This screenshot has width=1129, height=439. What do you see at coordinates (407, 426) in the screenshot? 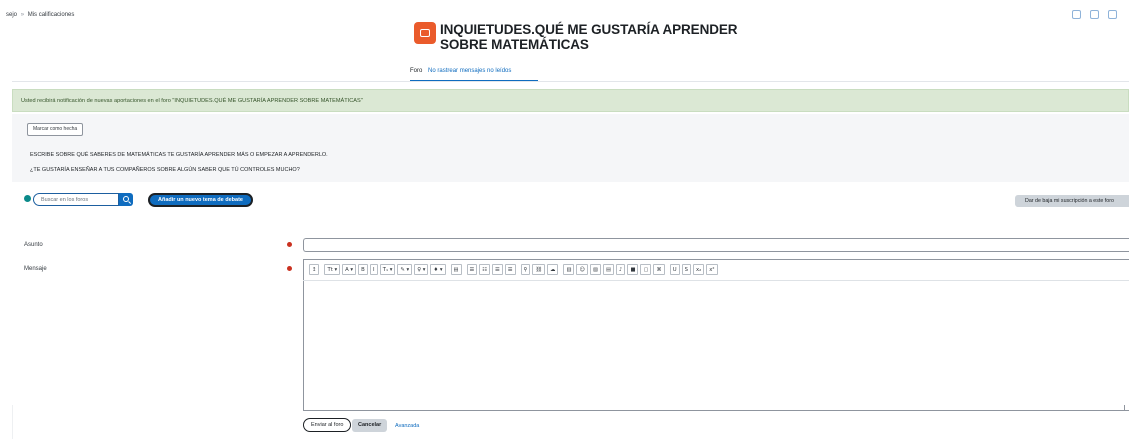
I see `advanced-link: Avanzada` at bounding box center [407, 426].